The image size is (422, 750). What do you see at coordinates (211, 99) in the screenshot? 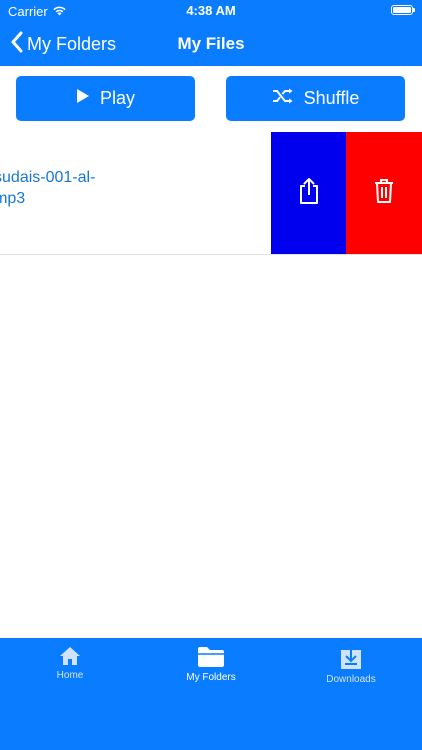
I see `playback-actions: Play Shuffle` at bounding box center [211, 99].